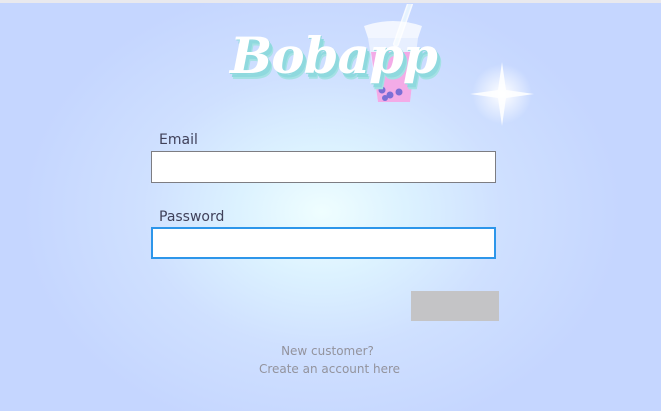 This screenshot has width=661, height=411. What do you see at coordinates (330, 1) in the screenshot?
I see `top-border` at bounding box center [330, 1].